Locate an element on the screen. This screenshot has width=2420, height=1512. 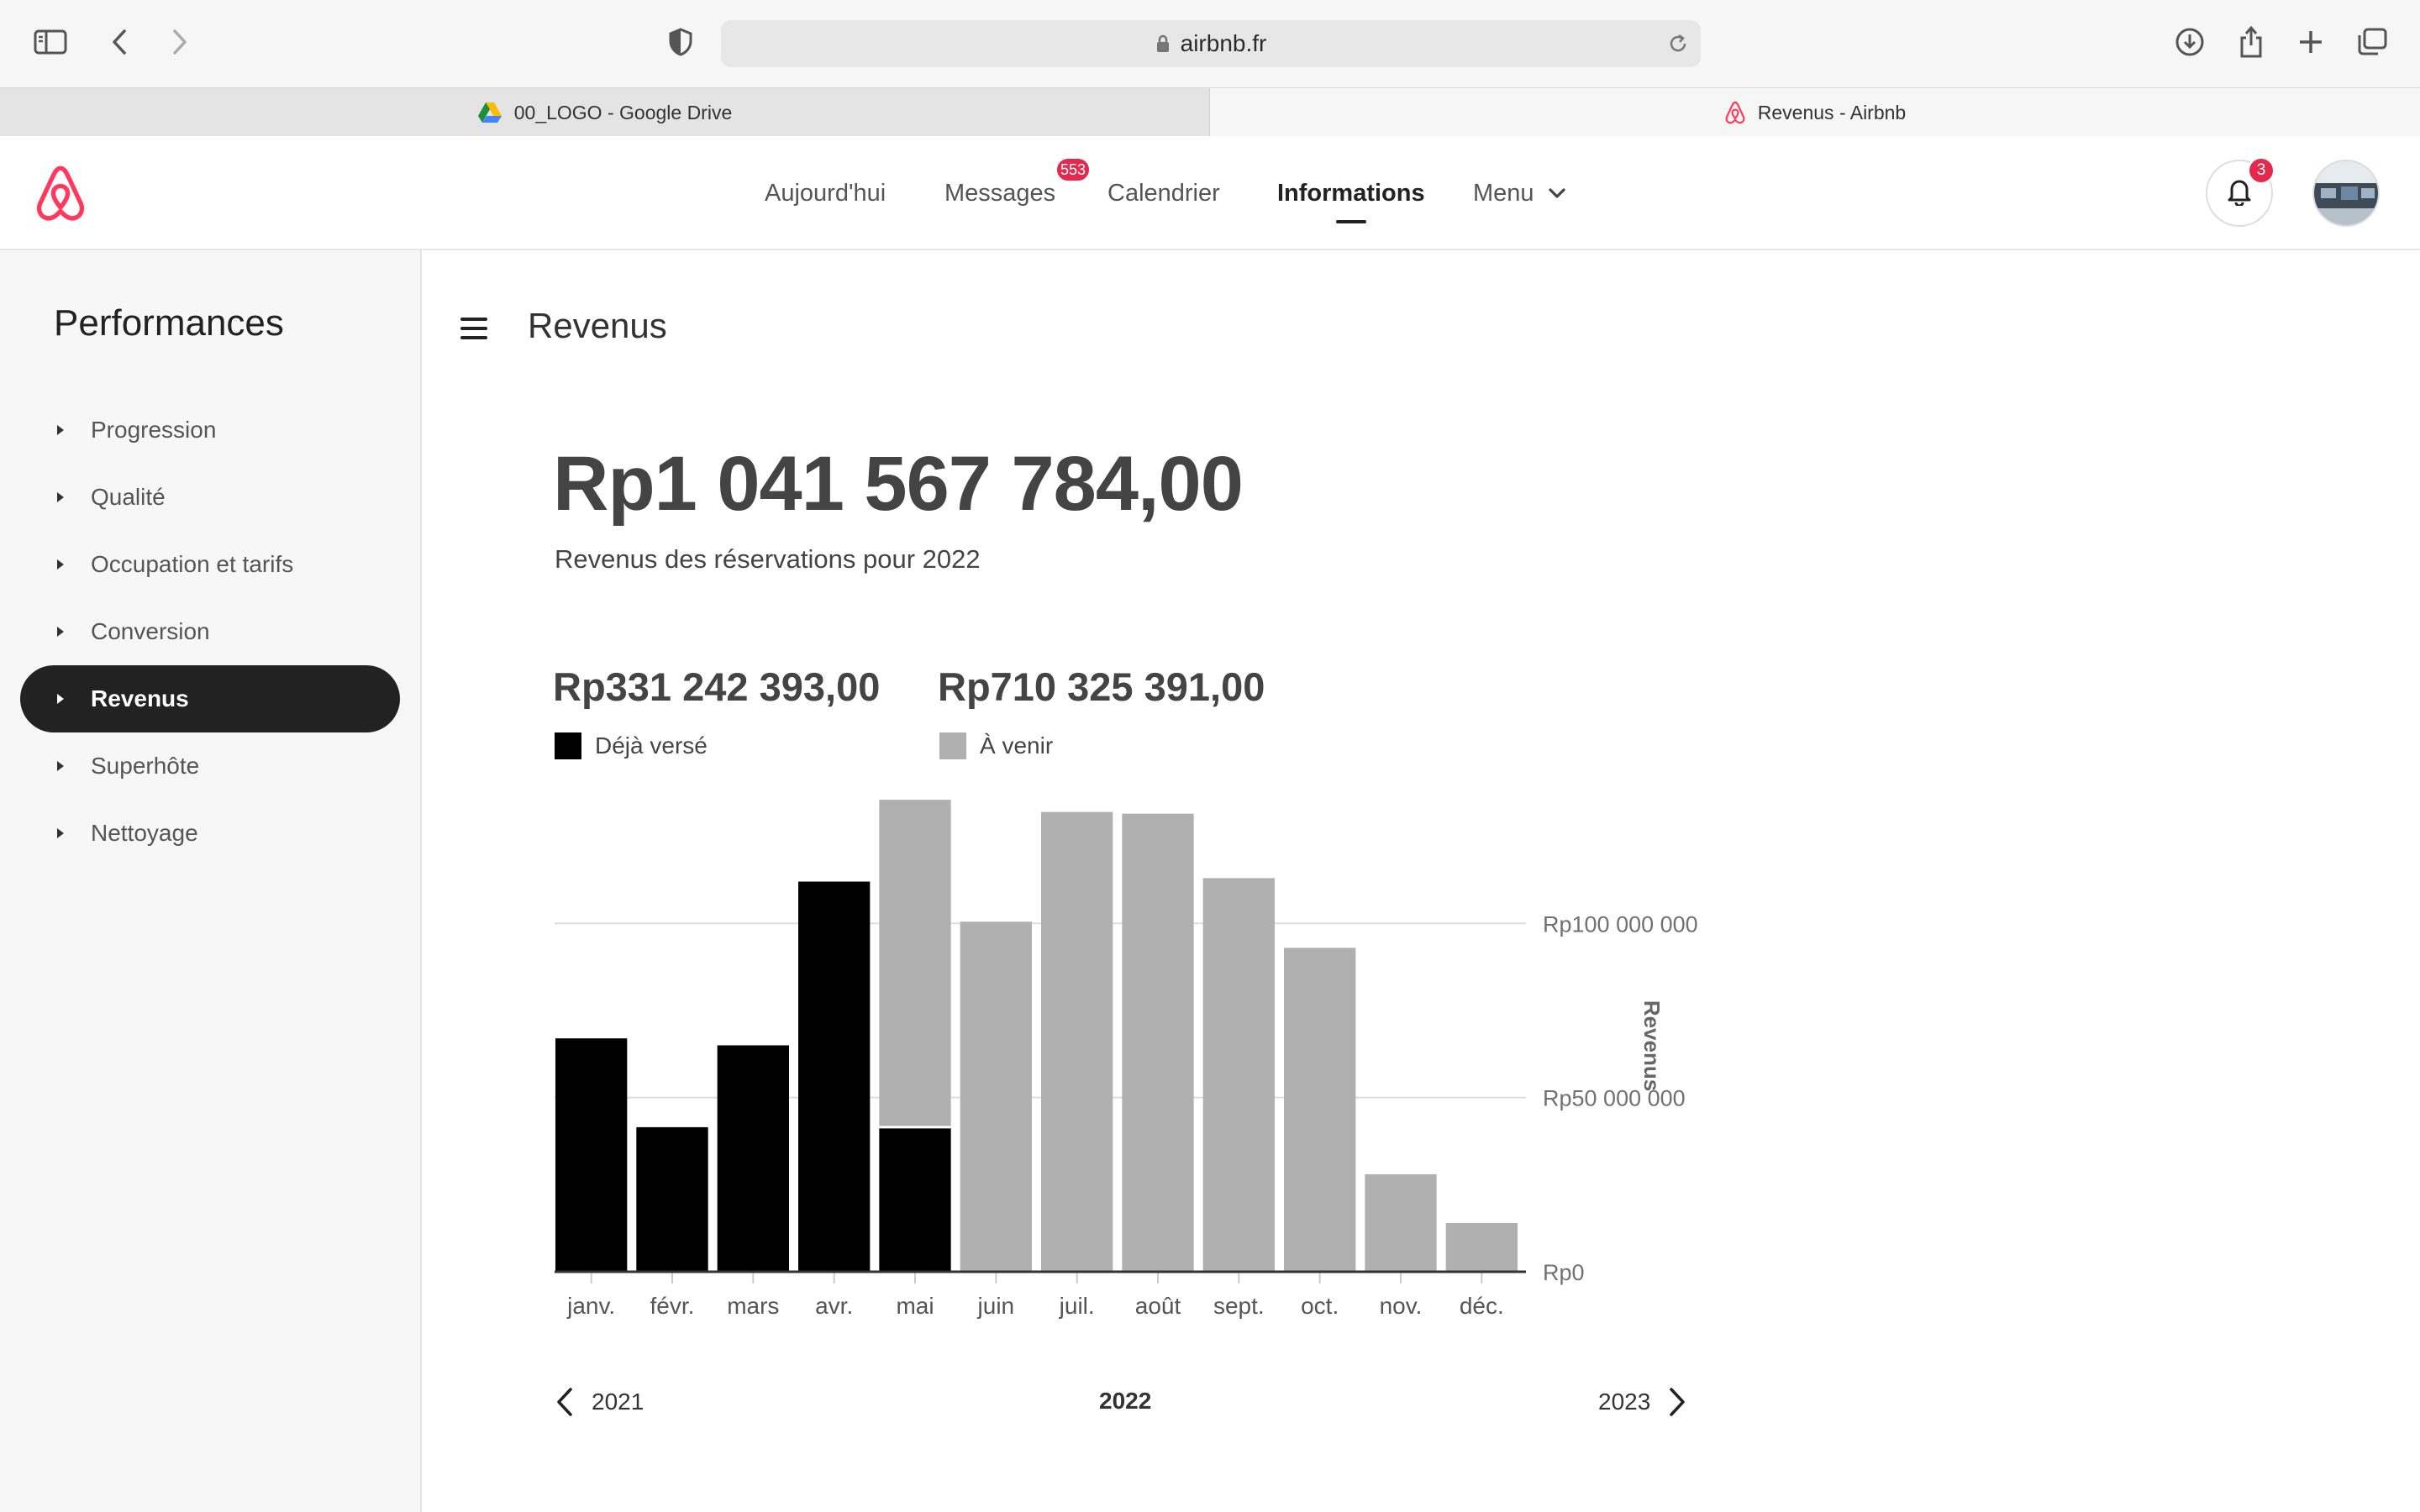
tab-google-drive: 00_LOGO - Google Drive is located at coordinates (605, 112).